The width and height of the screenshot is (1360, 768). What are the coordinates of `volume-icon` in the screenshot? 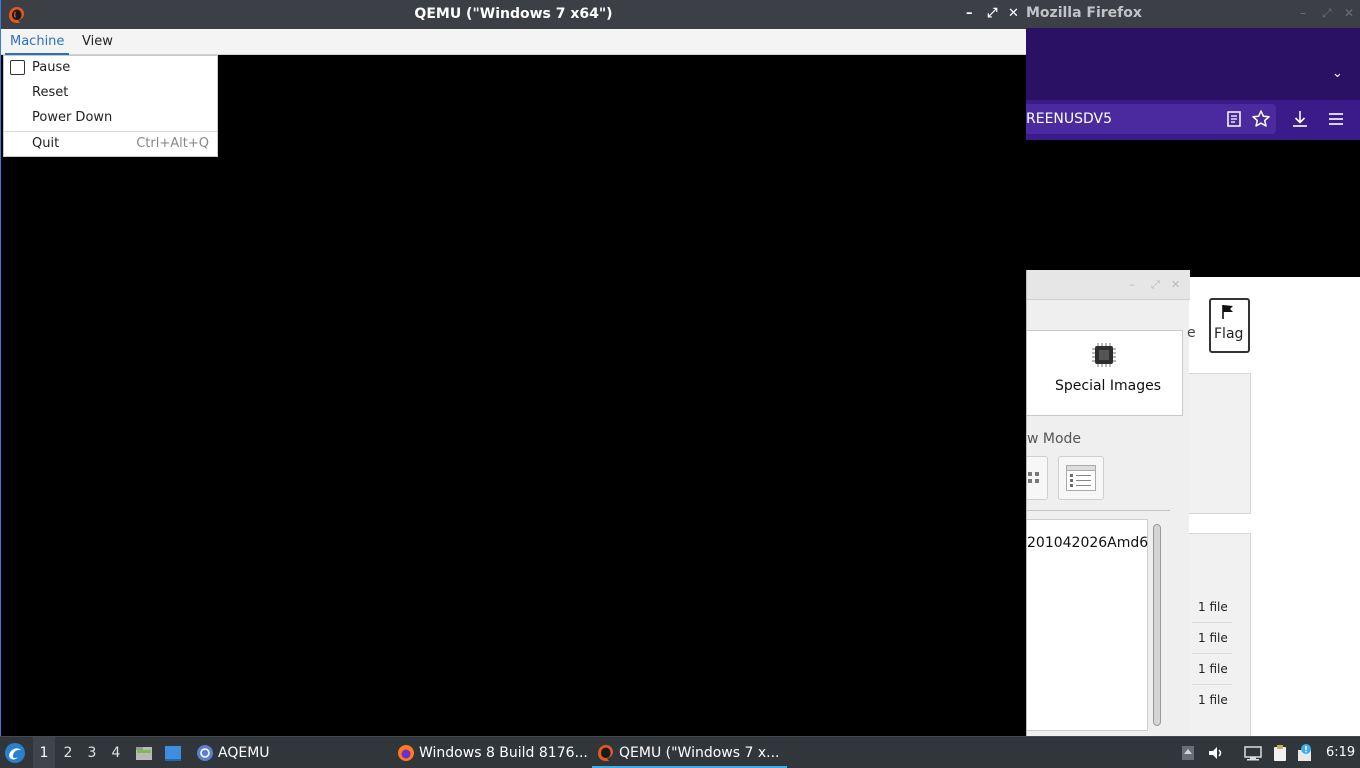 It's located at (1216, 753).